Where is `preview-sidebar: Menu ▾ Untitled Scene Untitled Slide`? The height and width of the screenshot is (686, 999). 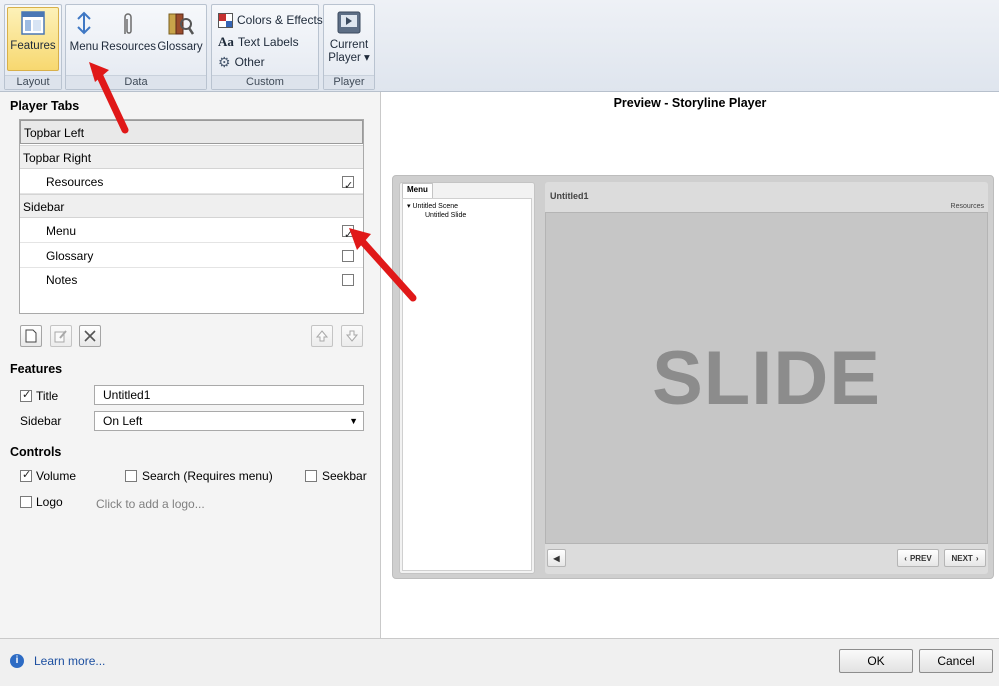 preview-sidebar: Menu ▾ Untitled Scene Untitled Slide is located at coordinates (467, 378).